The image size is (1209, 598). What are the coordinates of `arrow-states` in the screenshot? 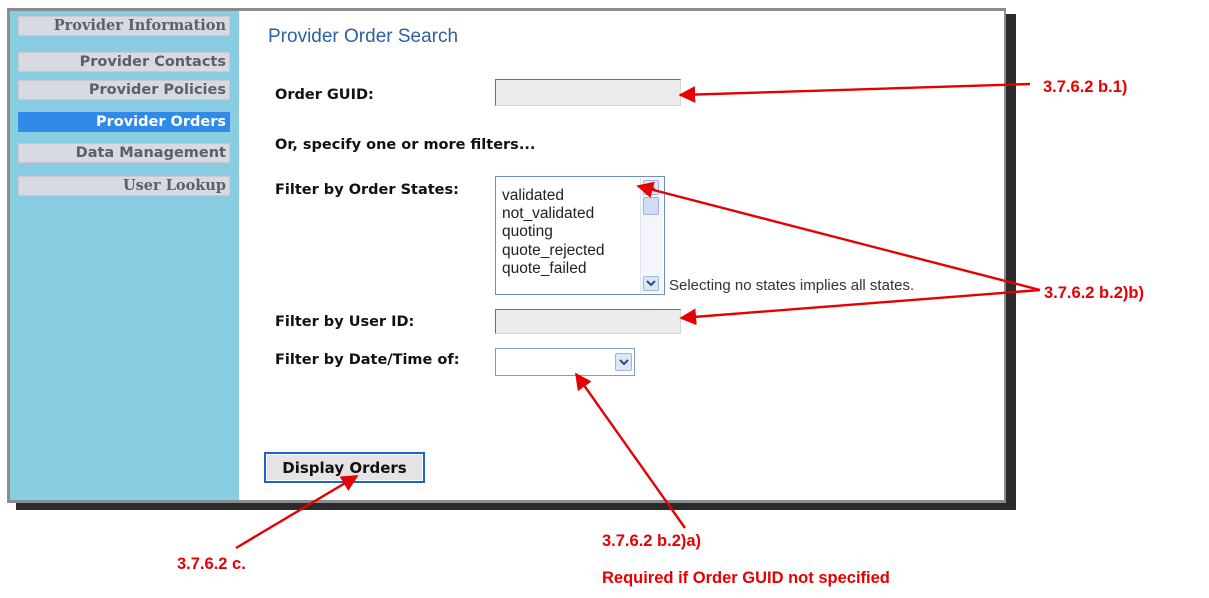 It's located at (838, 236).